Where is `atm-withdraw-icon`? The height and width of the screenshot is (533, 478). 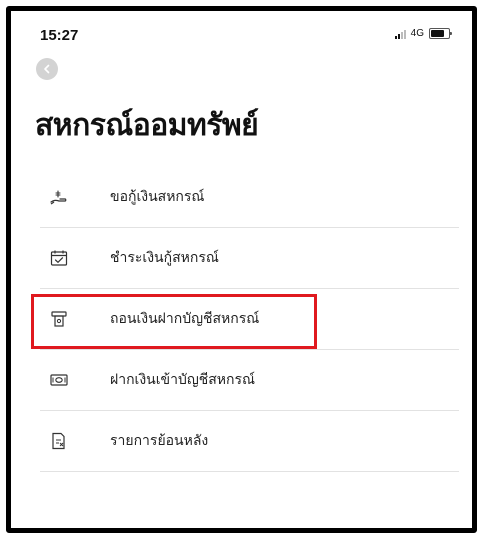
atm-withdraw-icon is located at coordinates (59, 319).